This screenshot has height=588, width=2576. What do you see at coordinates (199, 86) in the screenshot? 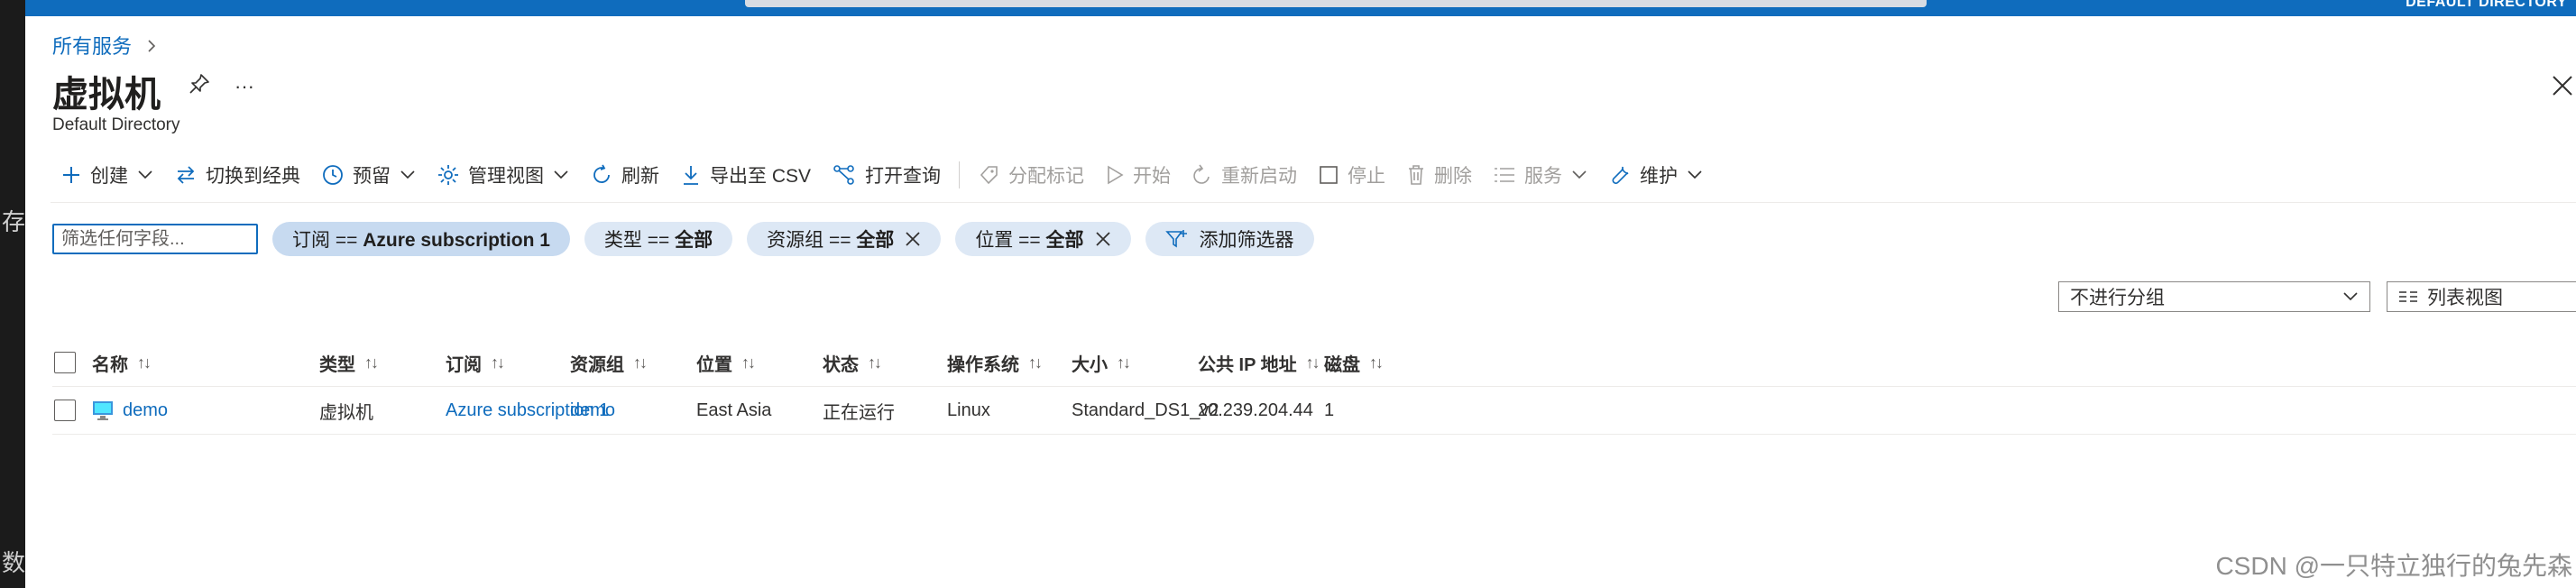
I see `pin-icon` at bounding box center [199, 86].